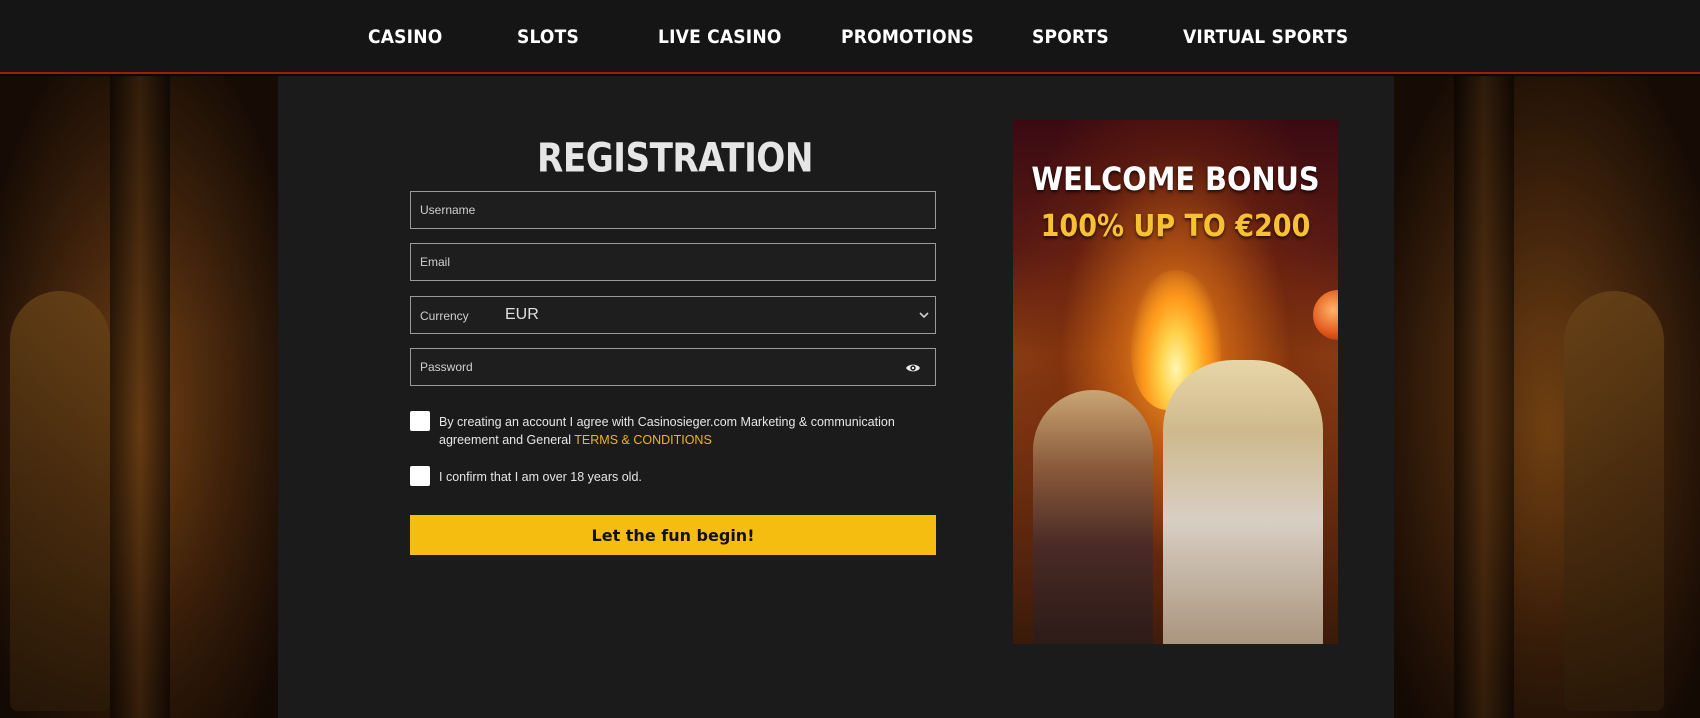 This screenshot has width=1700, height=718. I want to click on promo-banner: WELCOME BONUS 100% UP TO €200, so click(1175, 382).